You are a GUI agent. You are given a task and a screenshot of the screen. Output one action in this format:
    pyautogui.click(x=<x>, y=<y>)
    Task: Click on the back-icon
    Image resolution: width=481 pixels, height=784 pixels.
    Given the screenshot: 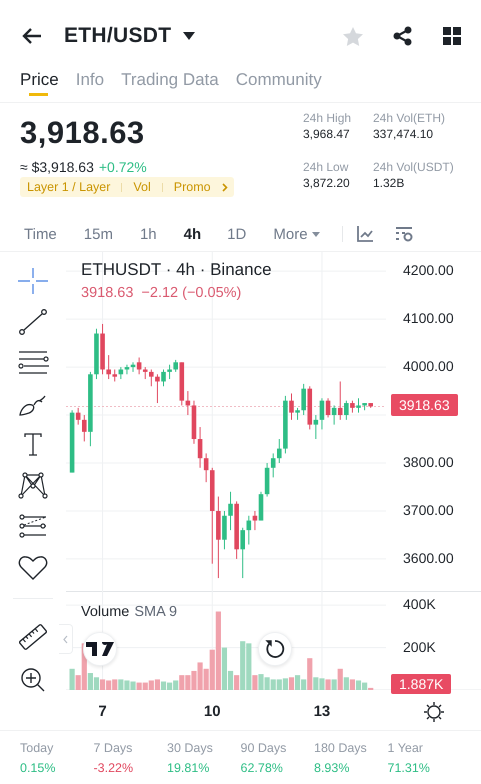 What is the action you would take?
    pyautogui.click(x=32, y=36)
    